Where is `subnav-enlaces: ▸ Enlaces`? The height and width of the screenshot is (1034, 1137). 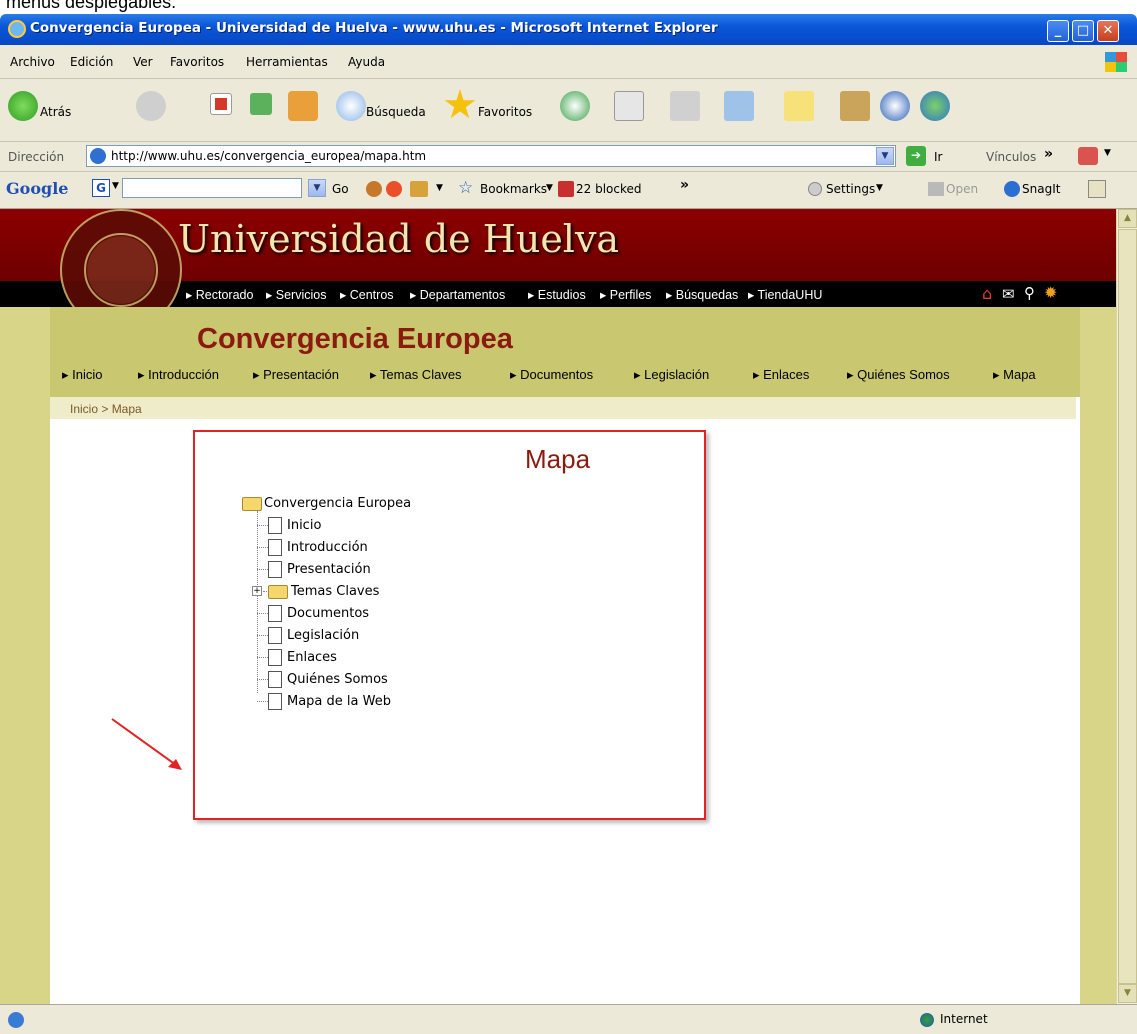
subnav-enlaces: ▸ Enlaces is located at coordinates (781, 375).